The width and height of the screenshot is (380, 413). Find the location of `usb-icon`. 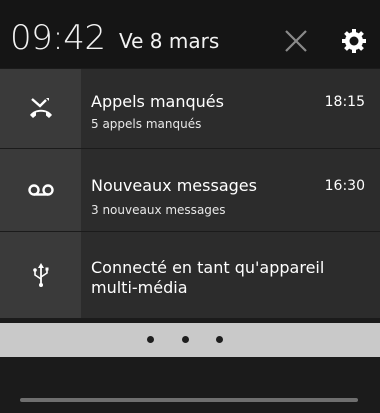

usb-icon is located at coordinates (40, 275).